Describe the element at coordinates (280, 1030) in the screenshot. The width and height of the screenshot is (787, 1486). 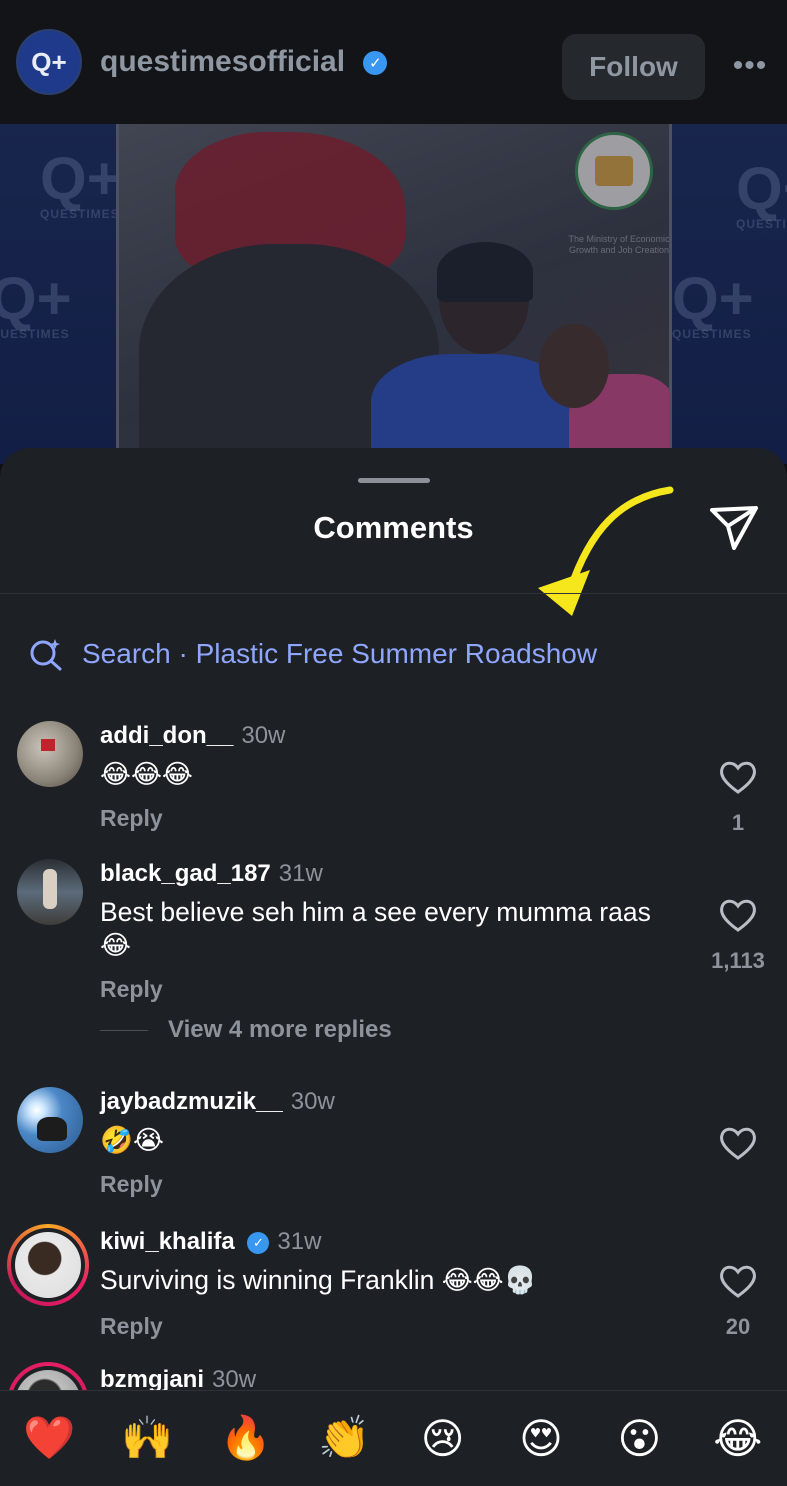
I see `view-more-replies-label: View 4 more replies` at that location.